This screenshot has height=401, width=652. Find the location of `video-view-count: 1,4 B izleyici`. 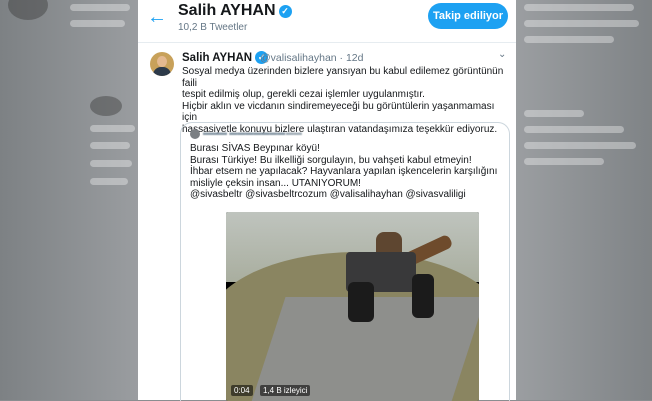

video-view-count: 1,4 B izleyici is located at coordinates (285, 390).